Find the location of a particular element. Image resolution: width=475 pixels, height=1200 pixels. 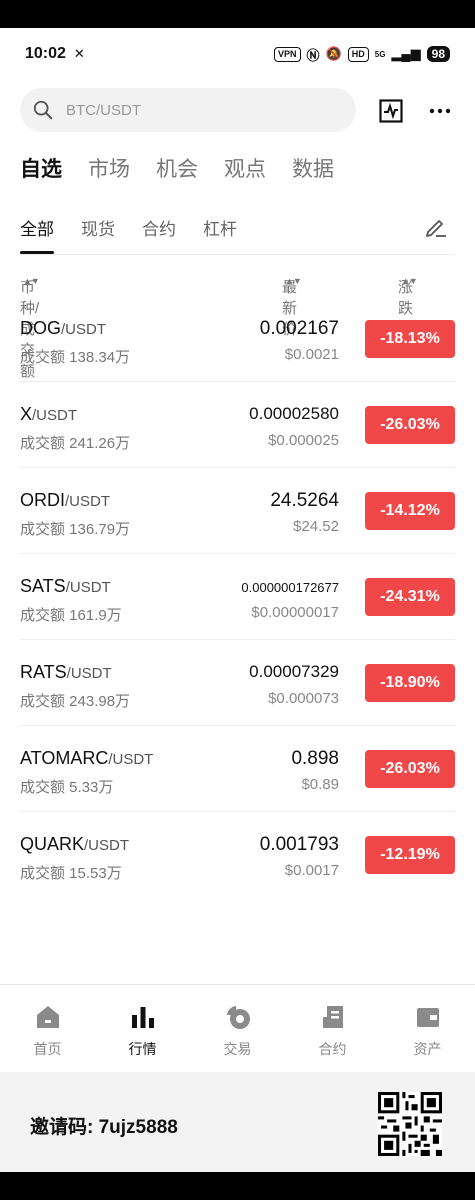

nav-trade: 交易 is located at coordinates (237, 1029).